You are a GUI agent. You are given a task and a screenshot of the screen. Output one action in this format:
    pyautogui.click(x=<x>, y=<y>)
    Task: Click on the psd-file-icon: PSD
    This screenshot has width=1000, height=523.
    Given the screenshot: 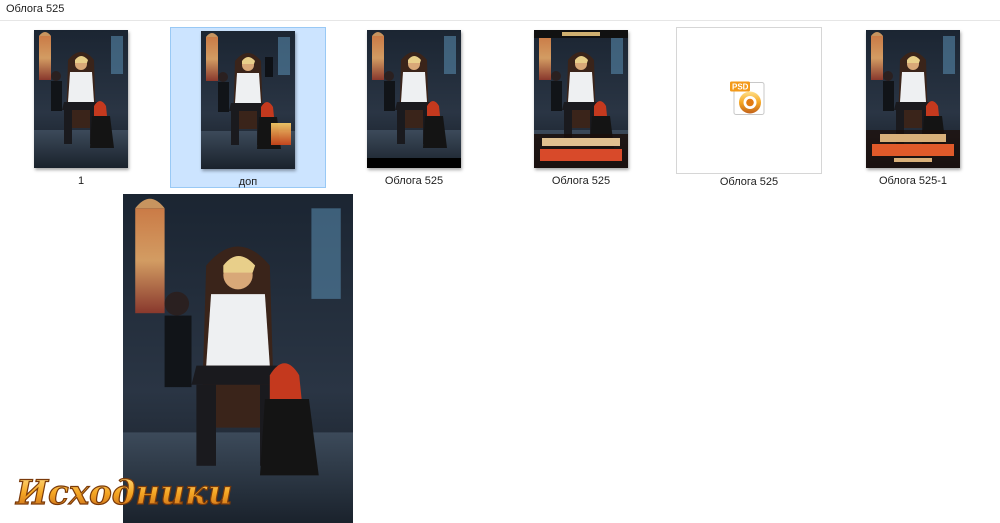 What is the action you would take?
    pyautogui.click(x=749, y=100)
    